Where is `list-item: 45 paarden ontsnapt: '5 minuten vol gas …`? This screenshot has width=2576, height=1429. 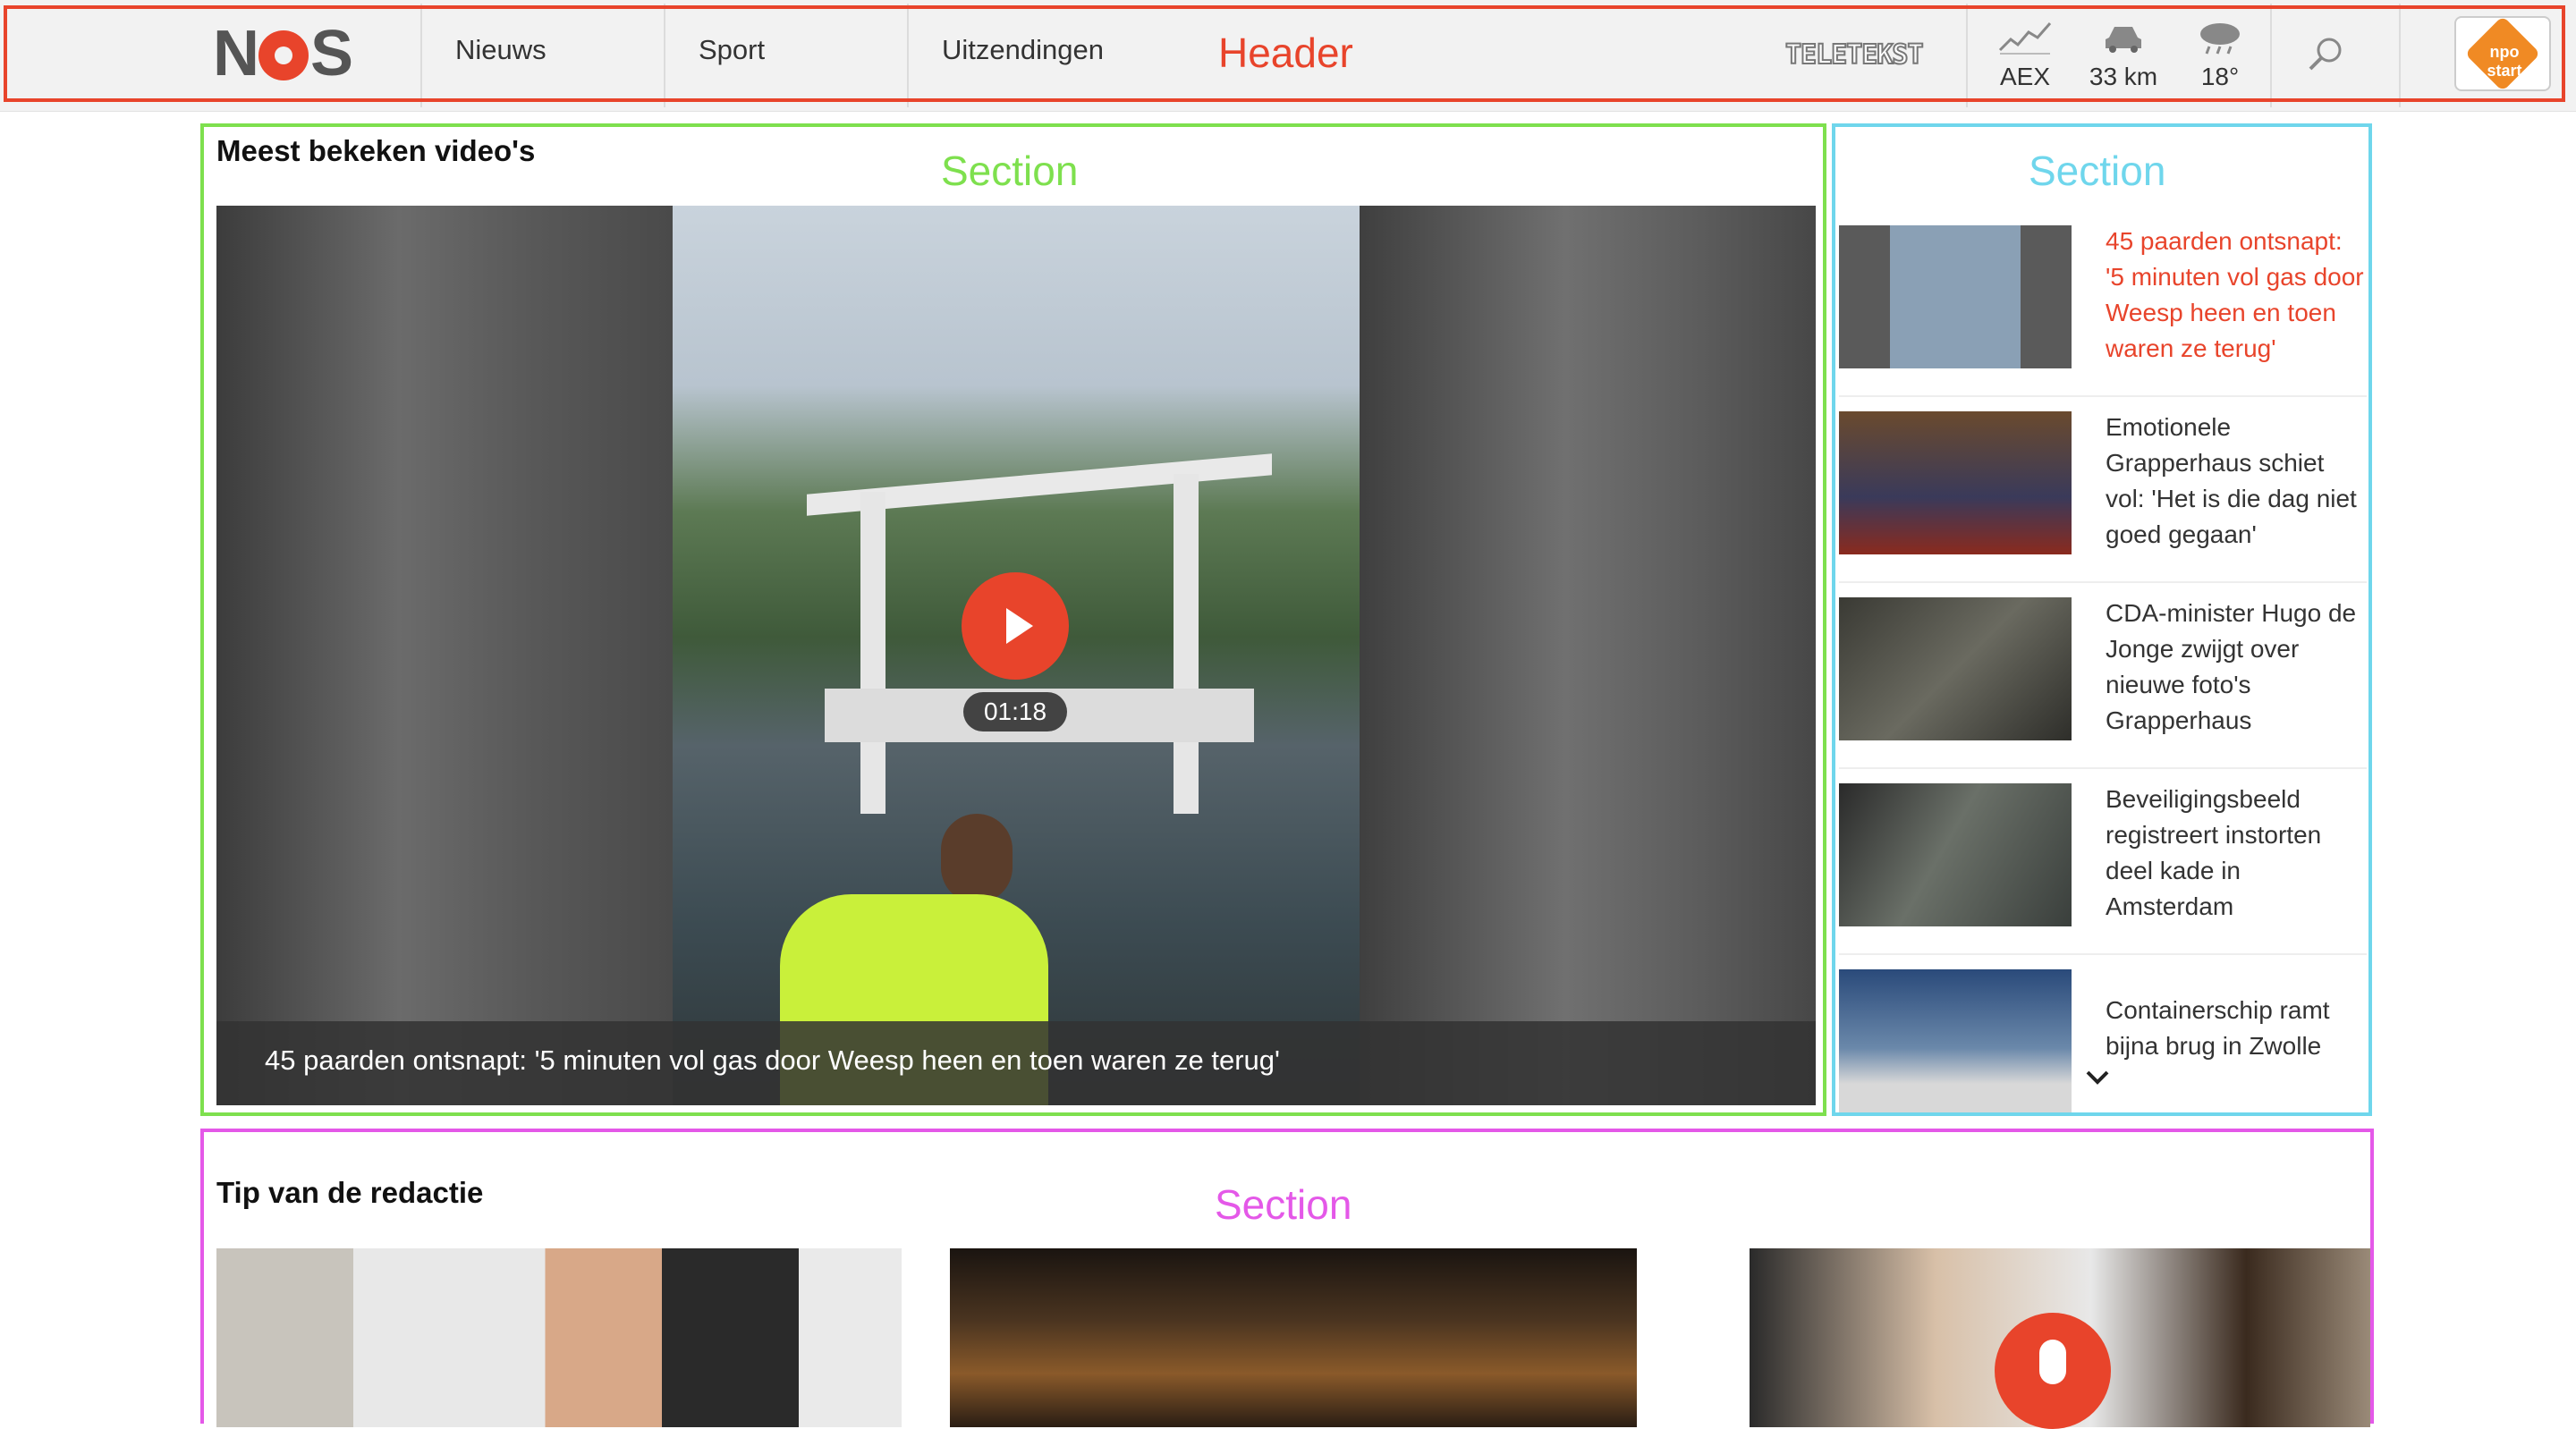 list-item: 45 paarden ontsnapt: '5 minuten vol gas … is located at coordinates (2103, 304).